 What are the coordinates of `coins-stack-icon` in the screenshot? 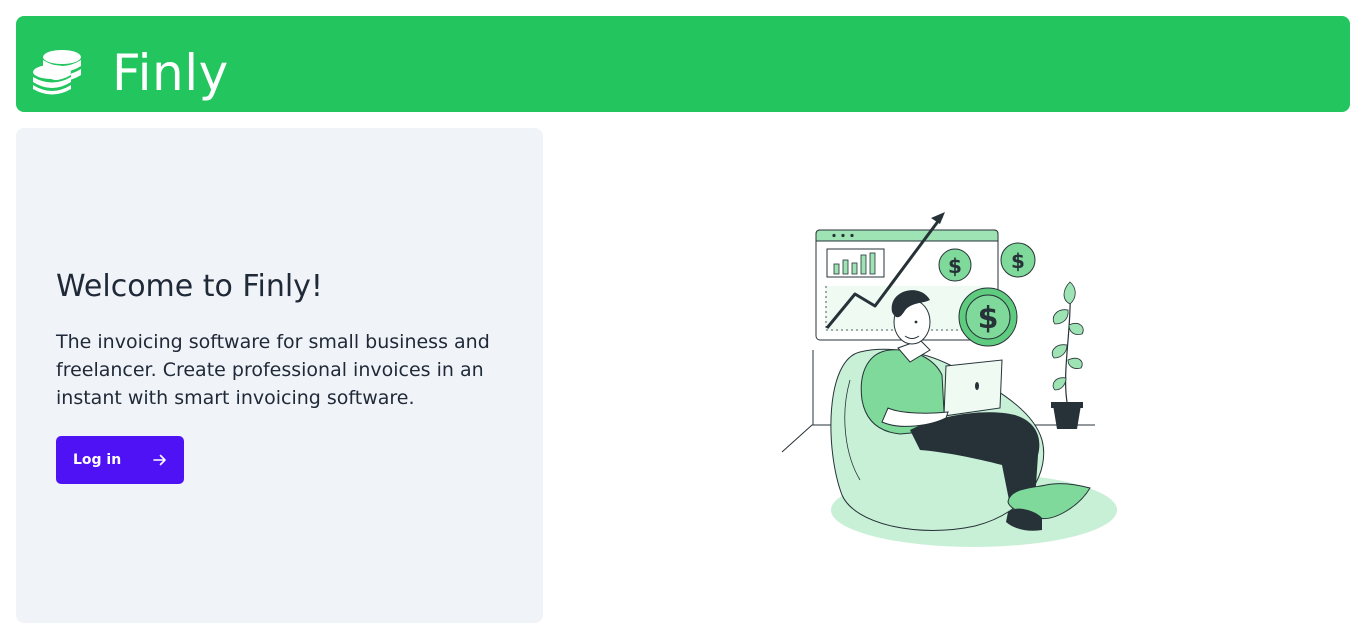 It's located at (57, 72).